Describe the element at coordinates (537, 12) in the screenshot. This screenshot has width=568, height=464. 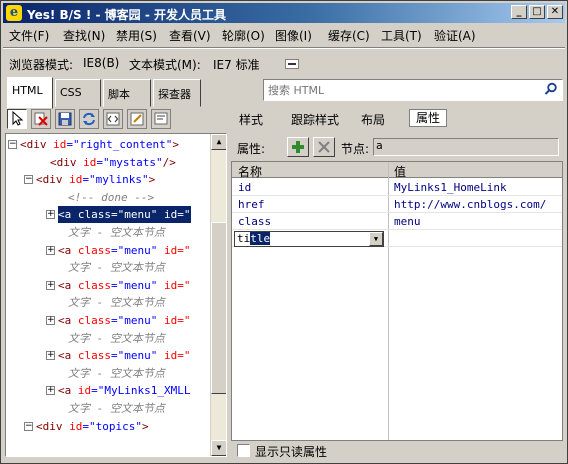
I see `maximize-button: □` at that location.